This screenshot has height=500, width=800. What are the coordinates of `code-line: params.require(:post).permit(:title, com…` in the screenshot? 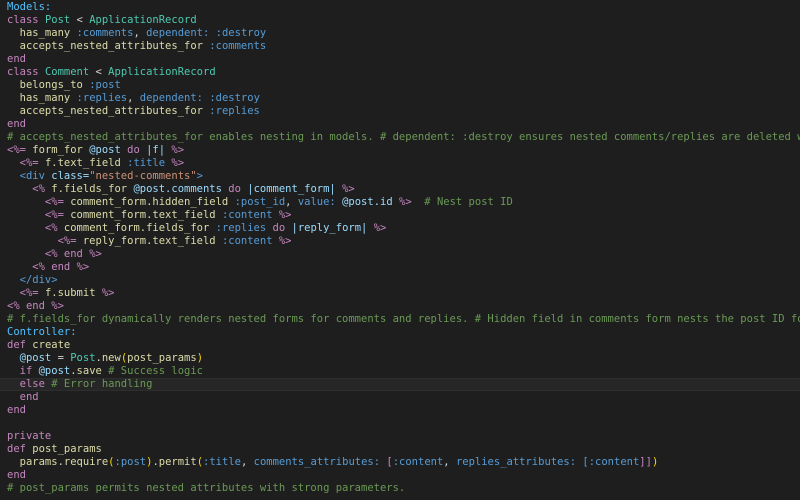 It's located at (403, 462).